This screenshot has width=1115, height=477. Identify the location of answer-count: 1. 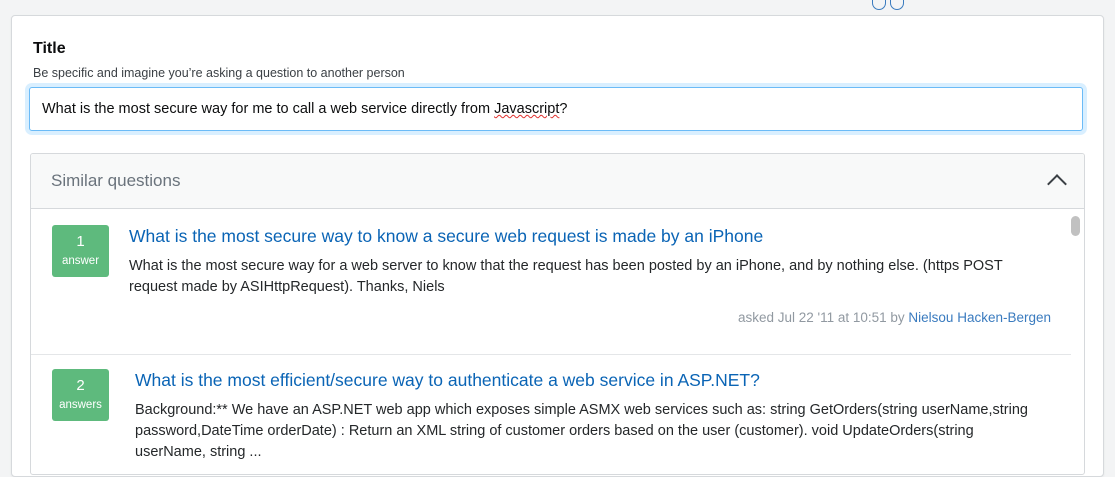
(80, 241).